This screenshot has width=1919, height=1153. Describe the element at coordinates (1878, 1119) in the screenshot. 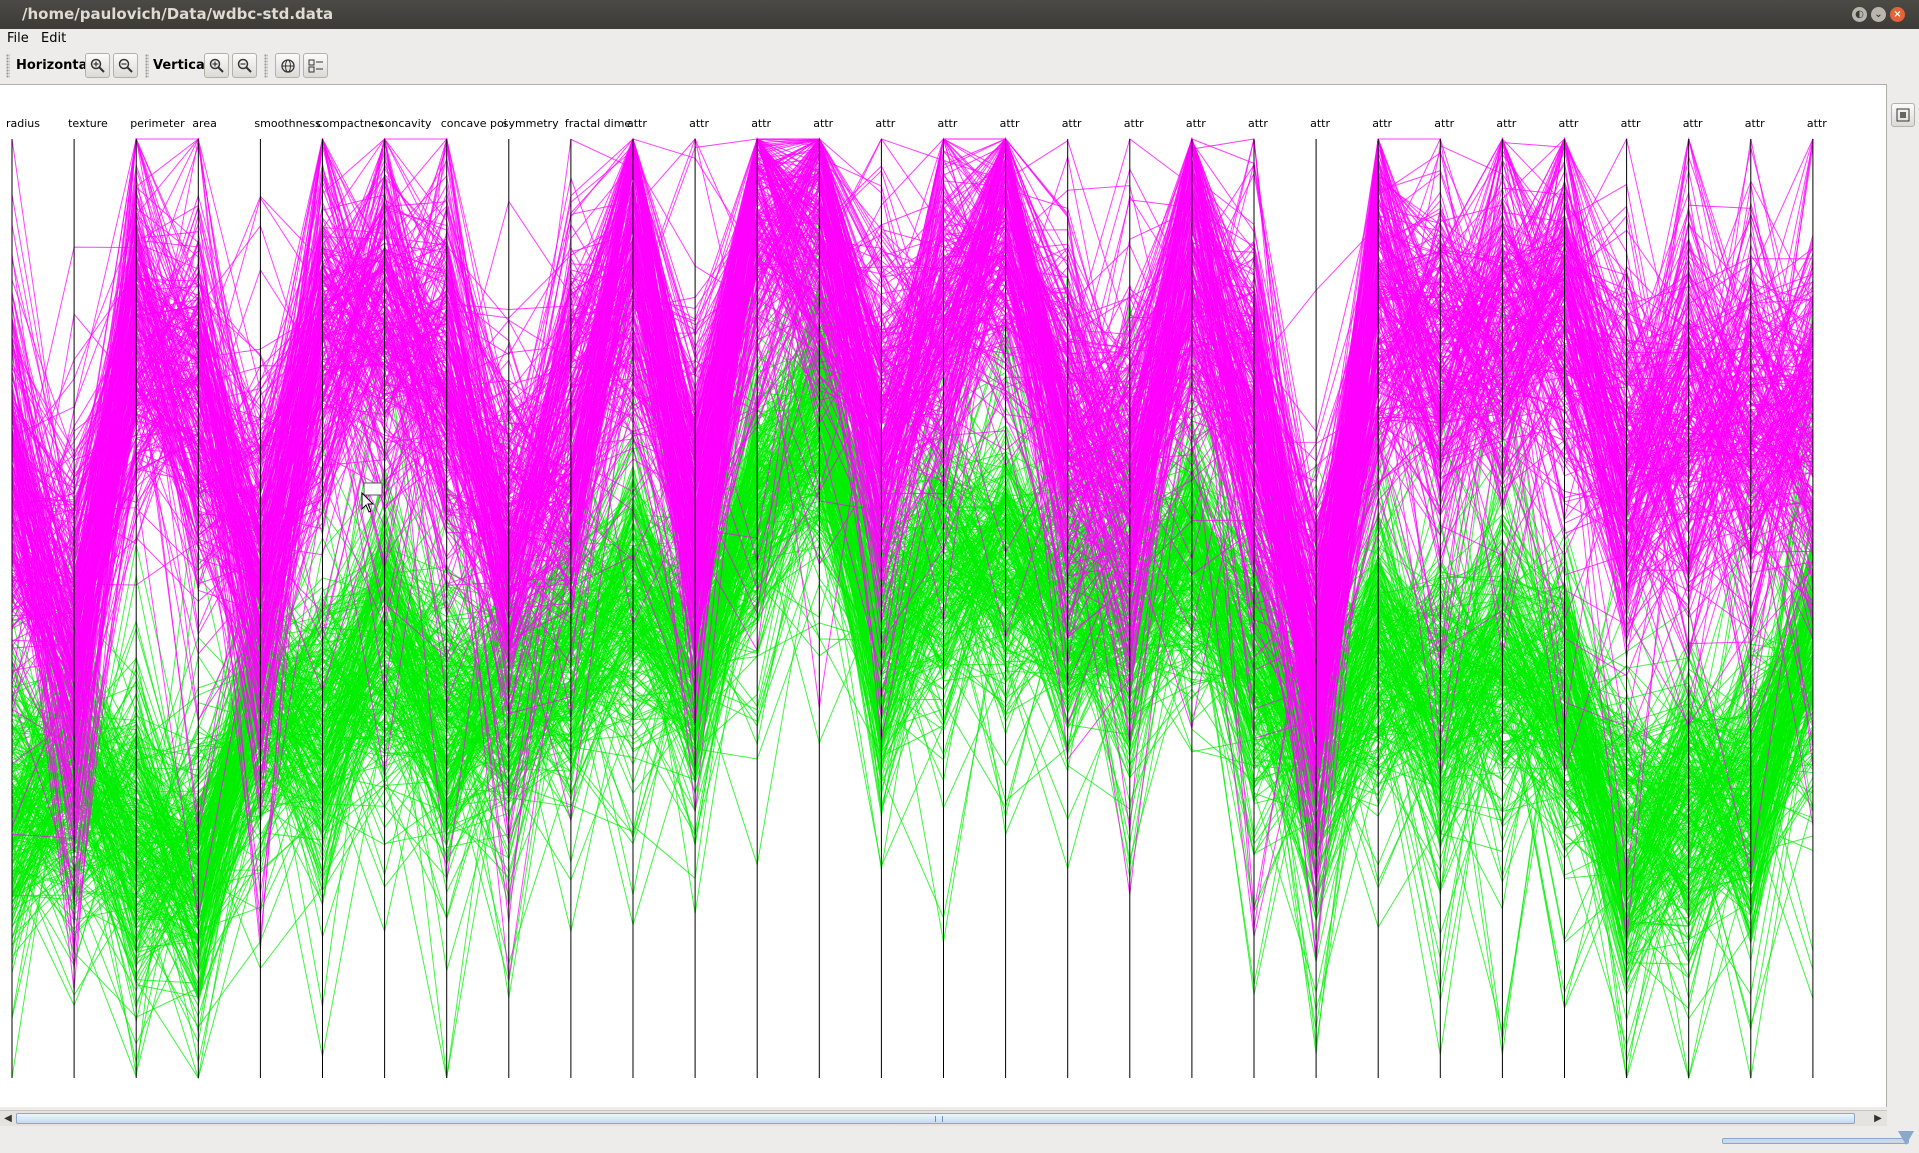

I see `scroll-right-icon: ▶` at that location.